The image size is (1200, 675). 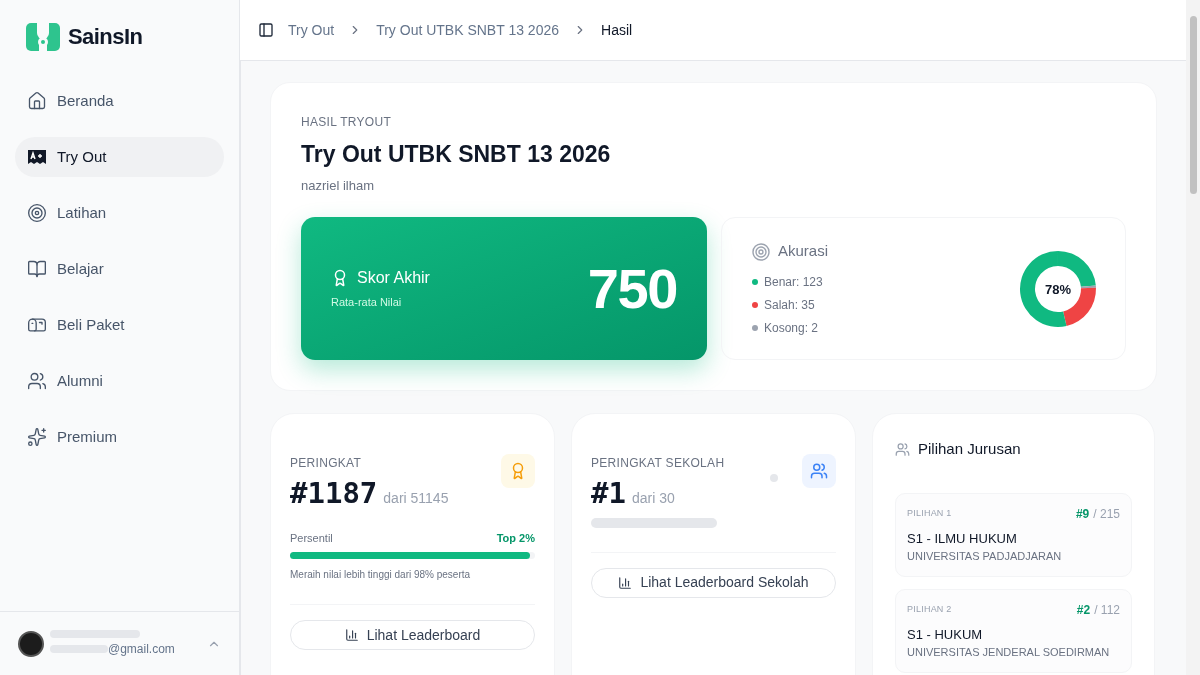 What do you see at coordinates (334, 493) in the screenshot?
I see `rank-value: #1187` at bounding box center [334, 493].